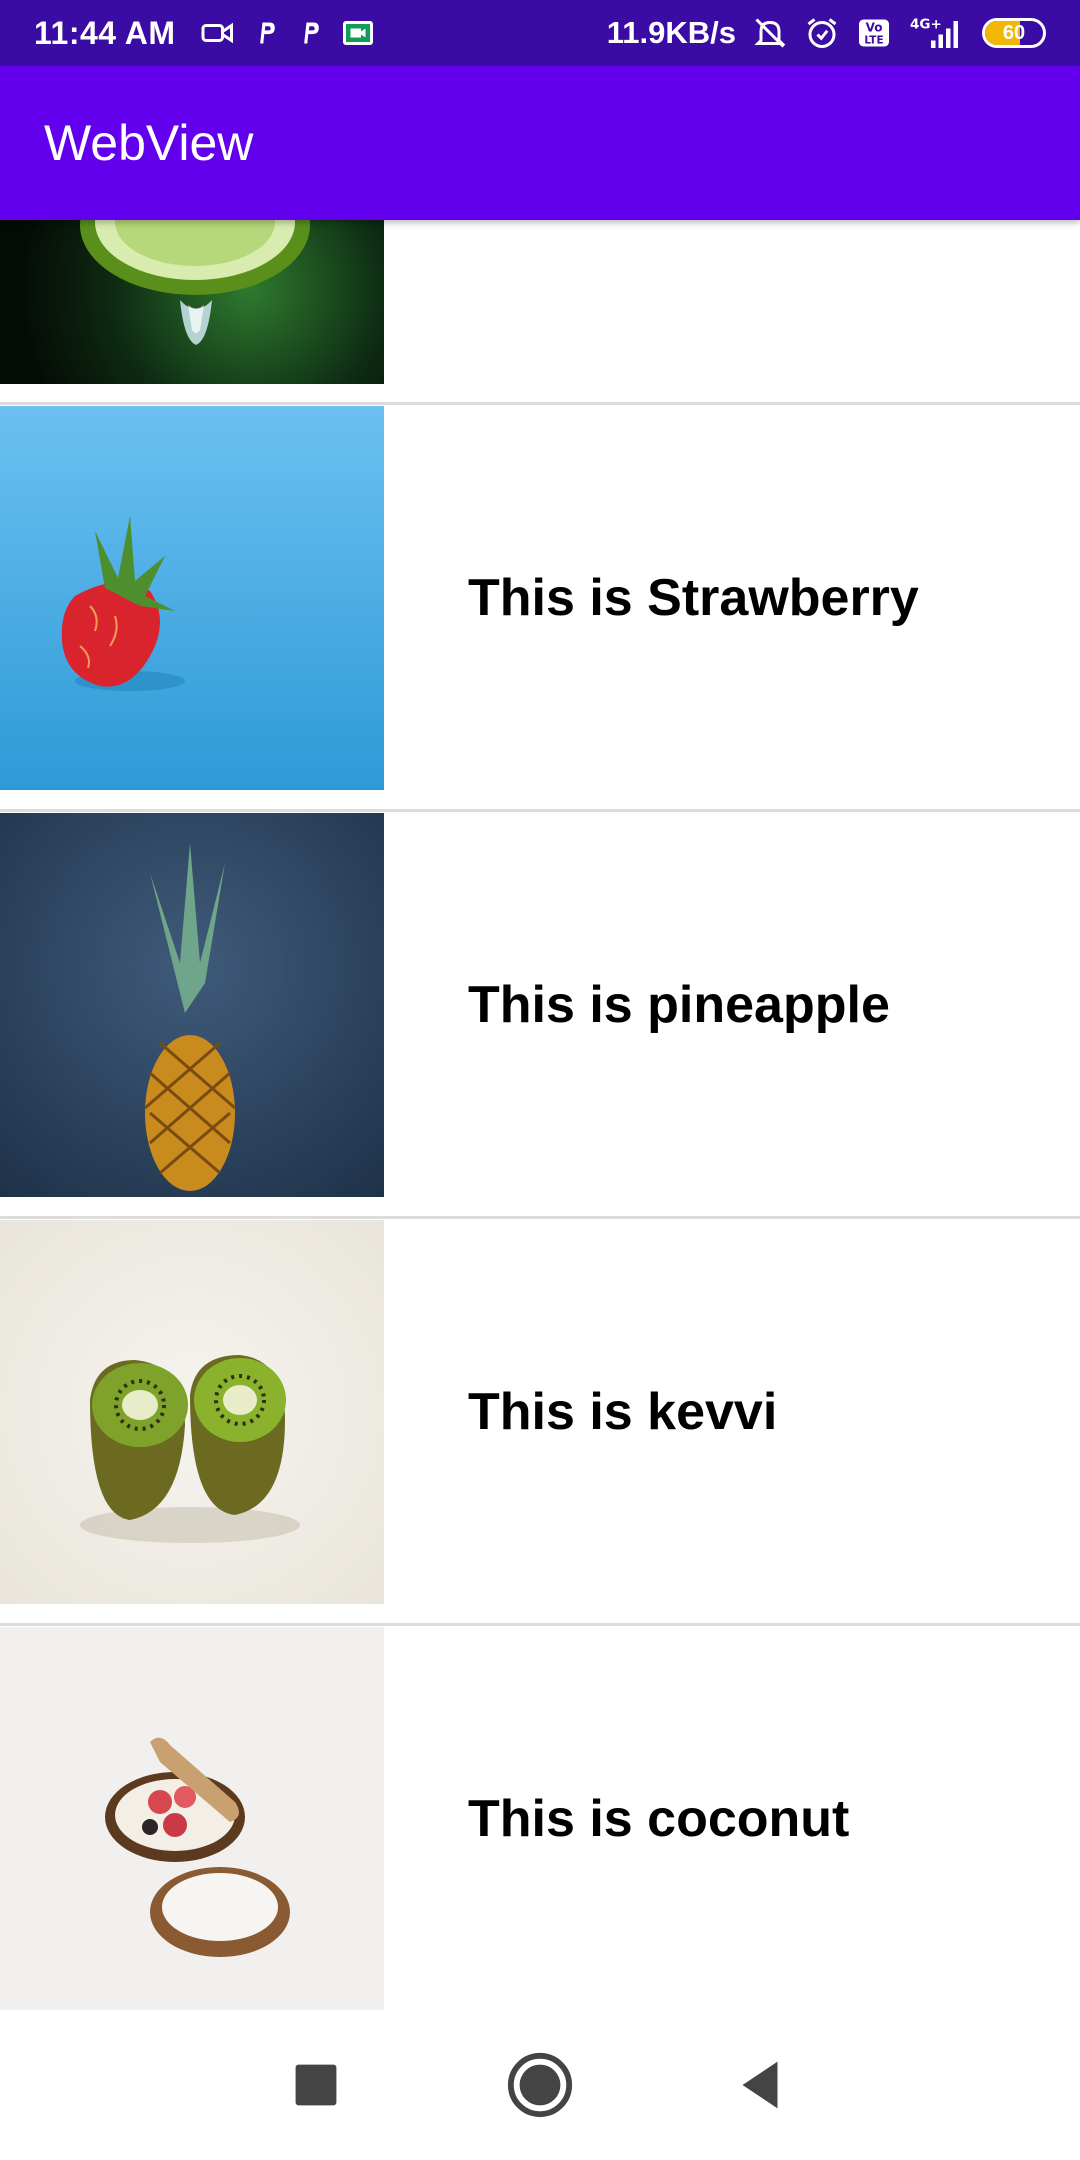  I want to click on navigation-bar, so click(540, 2085).